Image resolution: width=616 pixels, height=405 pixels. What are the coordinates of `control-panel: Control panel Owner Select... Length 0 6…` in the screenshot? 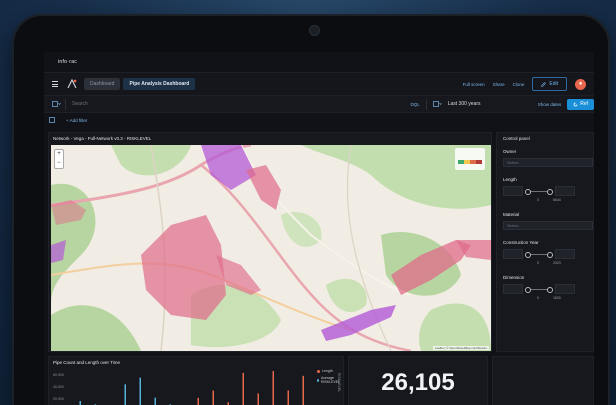 It's located at (545, 242).